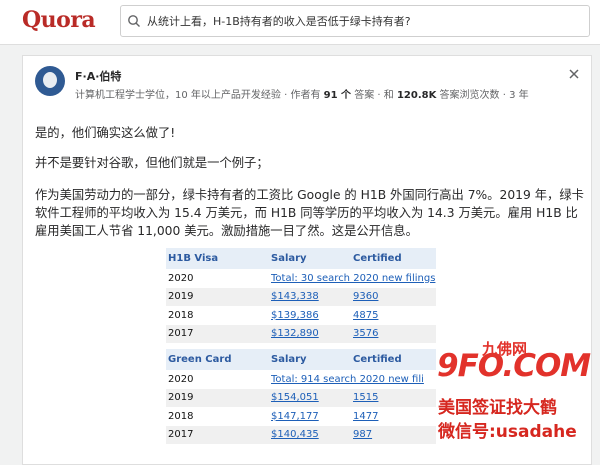  I want to click on salary-link: $147,177, so click(312, 416).